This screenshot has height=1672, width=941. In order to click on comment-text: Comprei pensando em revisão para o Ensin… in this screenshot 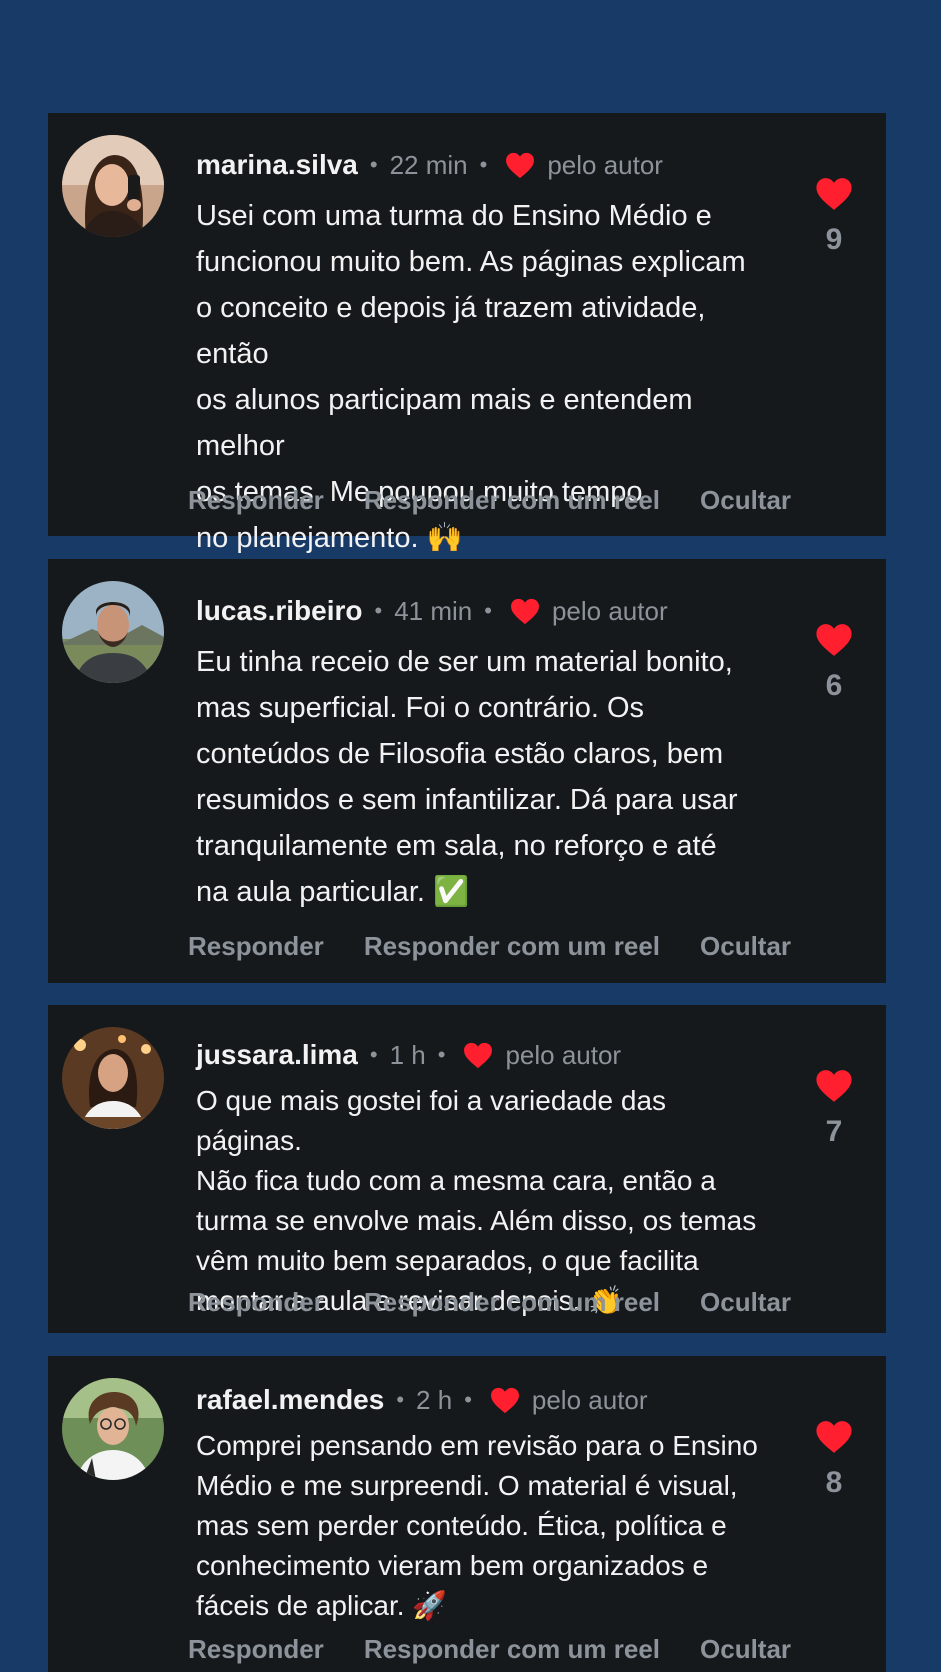, I will do `click(477, 1525)`.